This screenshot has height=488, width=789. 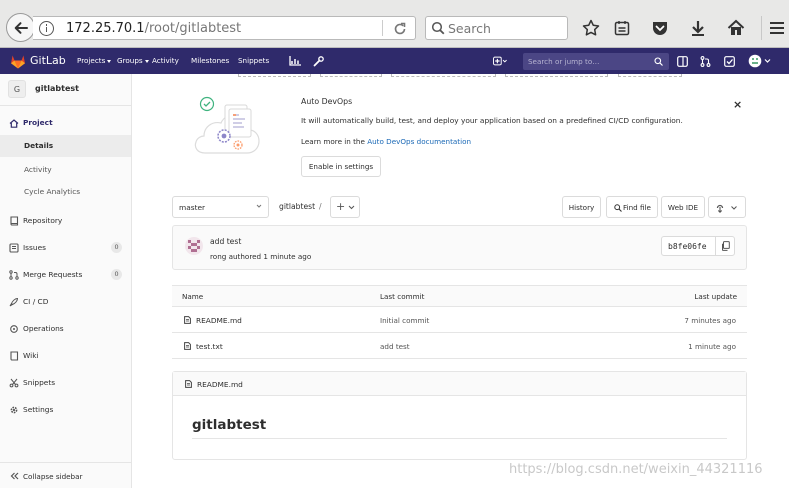 I want to click on sidebar-item-snippets: Snippets, so click(x=65, y=383).